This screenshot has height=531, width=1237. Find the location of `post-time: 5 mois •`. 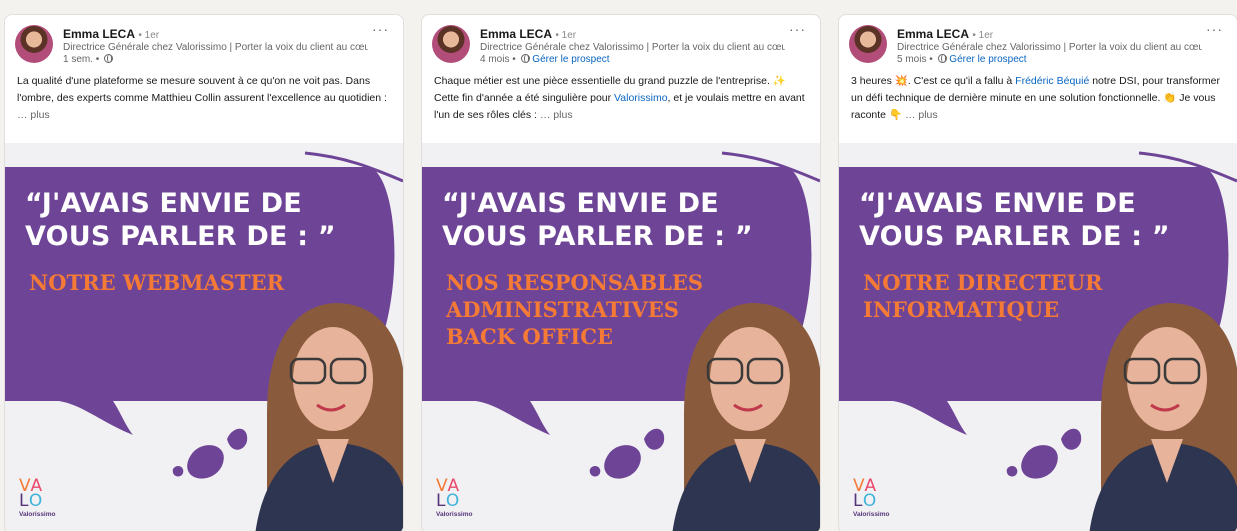

post-time: 5 mois • is located at coordinates (915, 59).